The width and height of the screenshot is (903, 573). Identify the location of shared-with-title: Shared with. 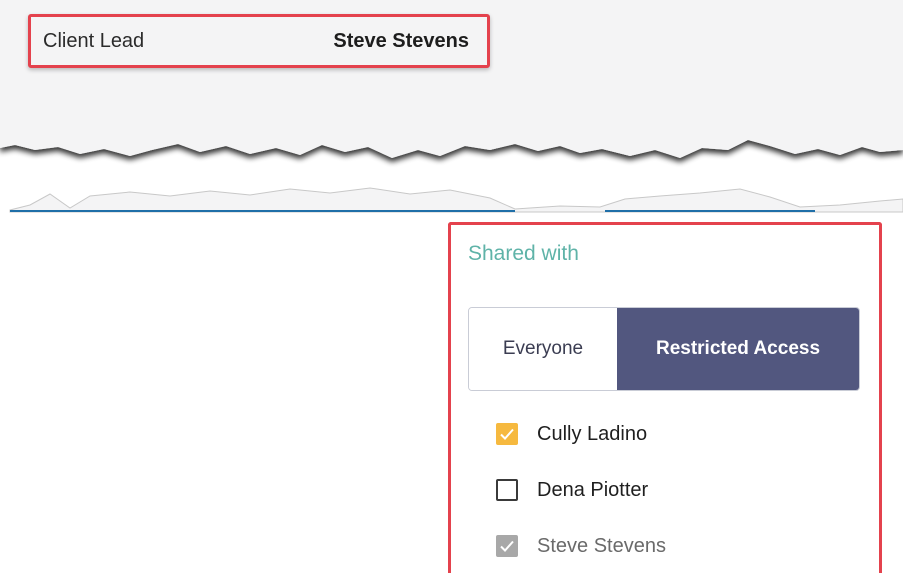
(523, 253).